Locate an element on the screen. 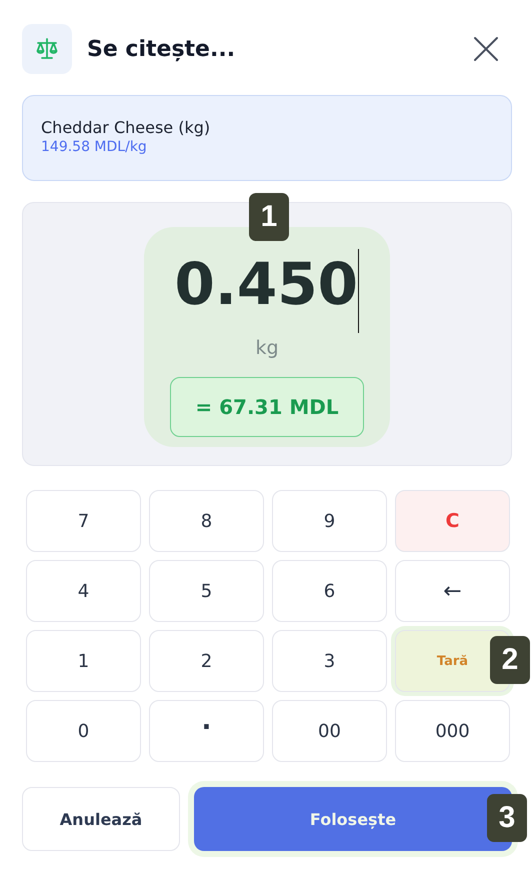 This screenshot has width=532, height=874. keypad-key: 3 is located at coordinates (329, 661).